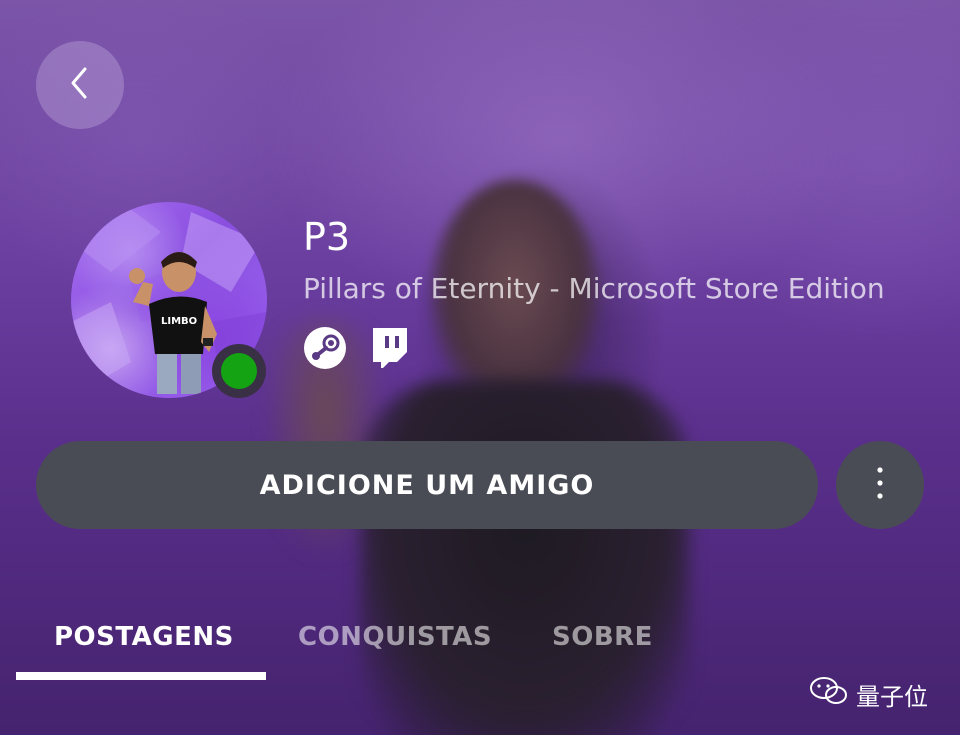 This screenshot has width=960, height=735. I want to click on active-tab-indicator, so click(141, 676).